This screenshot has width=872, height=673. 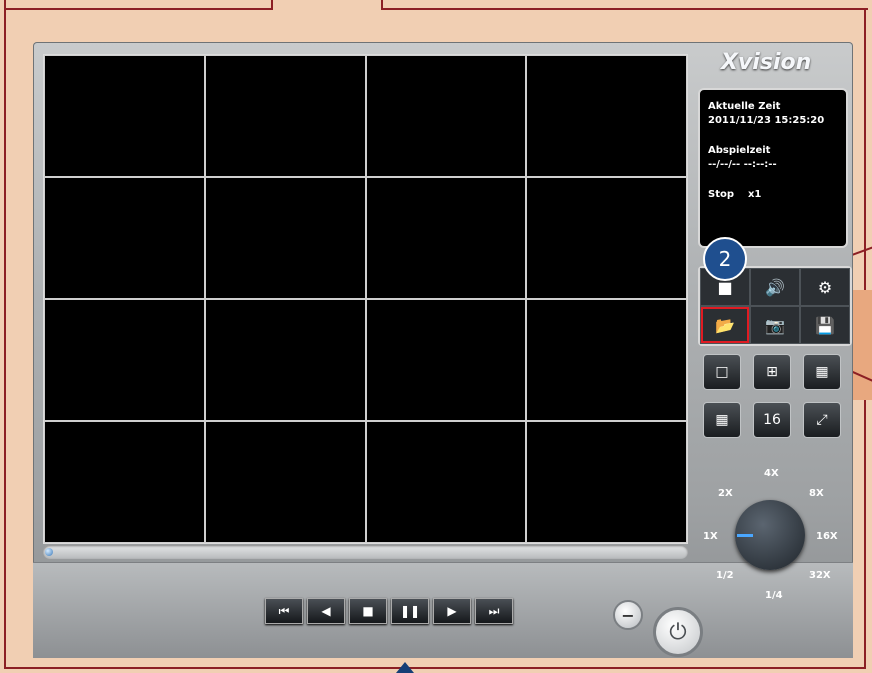 I want to click on speed-label-1-4: 1/4, so click(x=774, y=595).